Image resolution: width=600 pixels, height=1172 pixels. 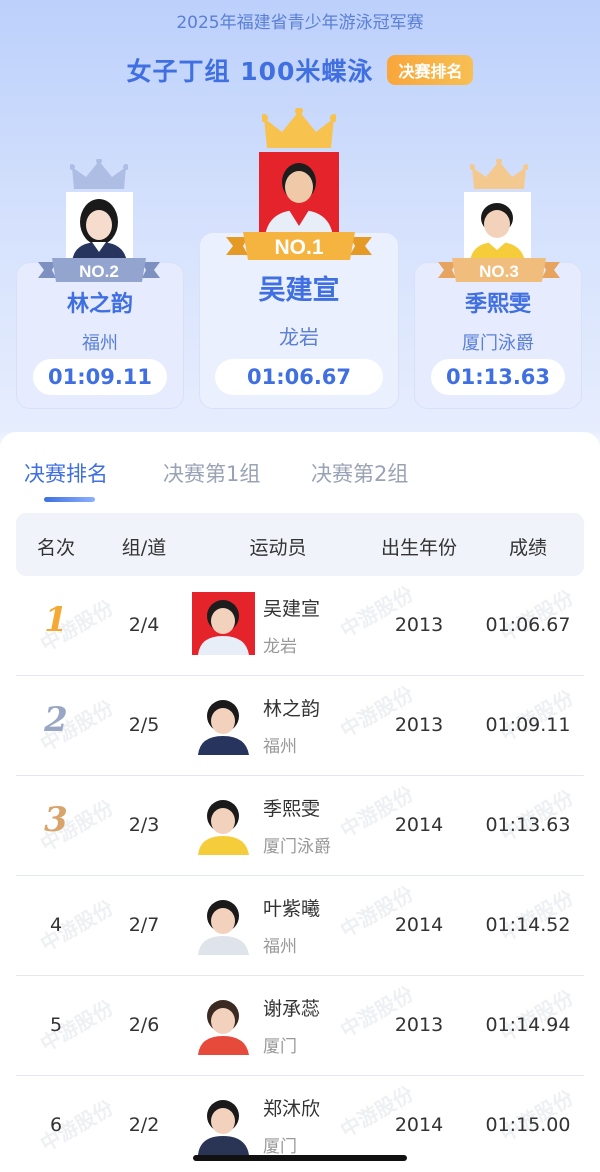 What do you see at coordinates (300, 626) in the screenshot?
I see `table-row: 中游股份 中游股份 中游股份 1 2/4 吴建宣 龙岩 2013 01:06.67` at bounding box center [300, 626].